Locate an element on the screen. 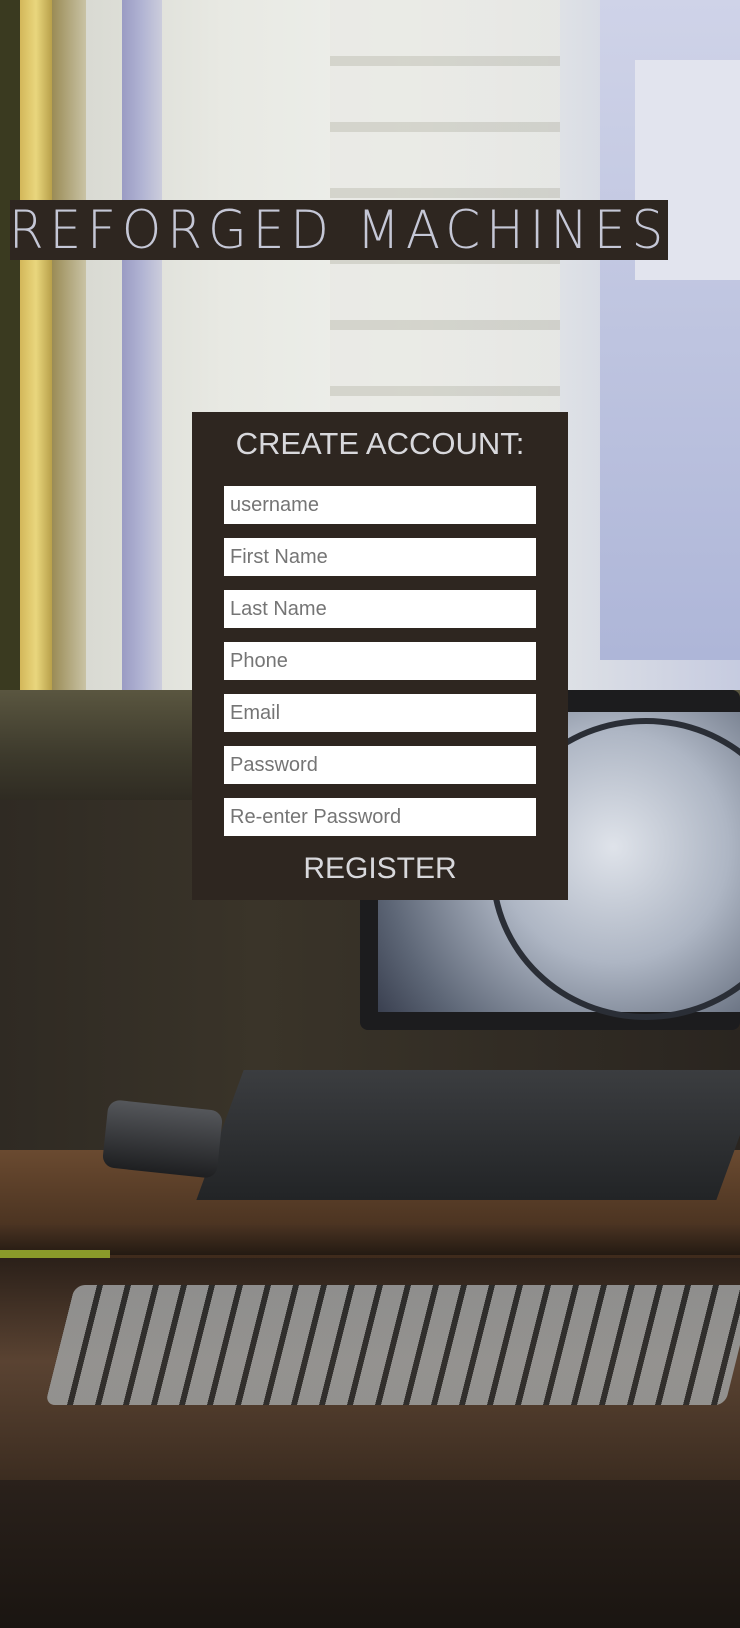 The height and width of the screenshot is (1628, 740). logo-text: REFORGED MACHINES is located at coordinates (339, 230).